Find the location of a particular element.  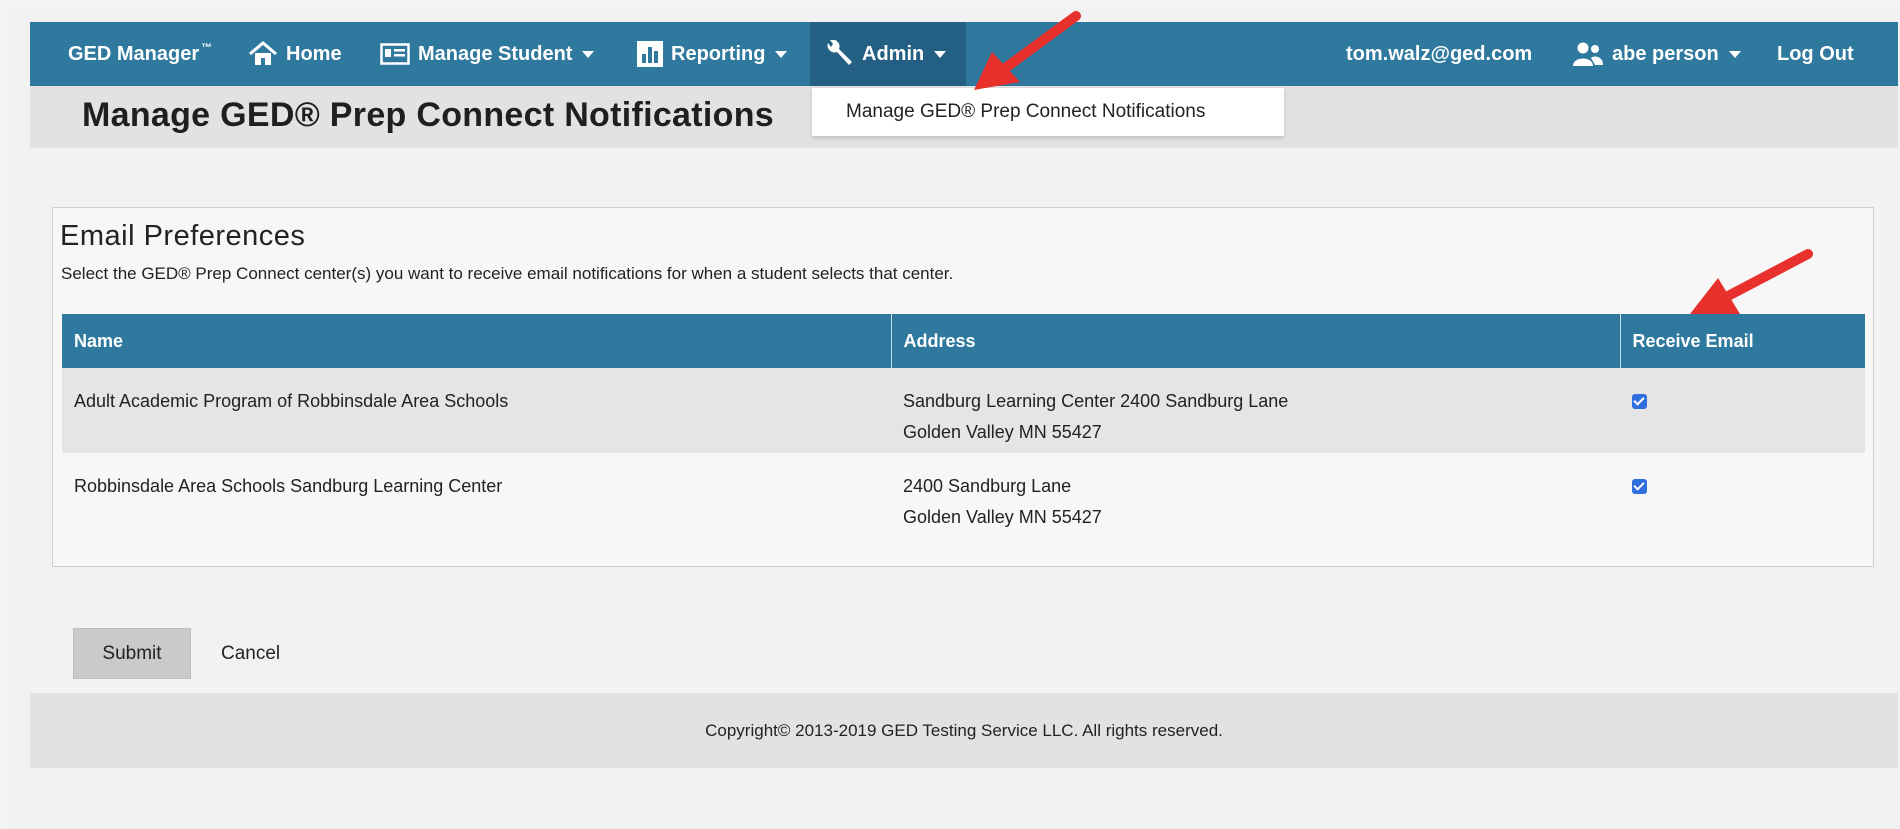

cancel-button: Cancel is located at coordinates (250, 653).